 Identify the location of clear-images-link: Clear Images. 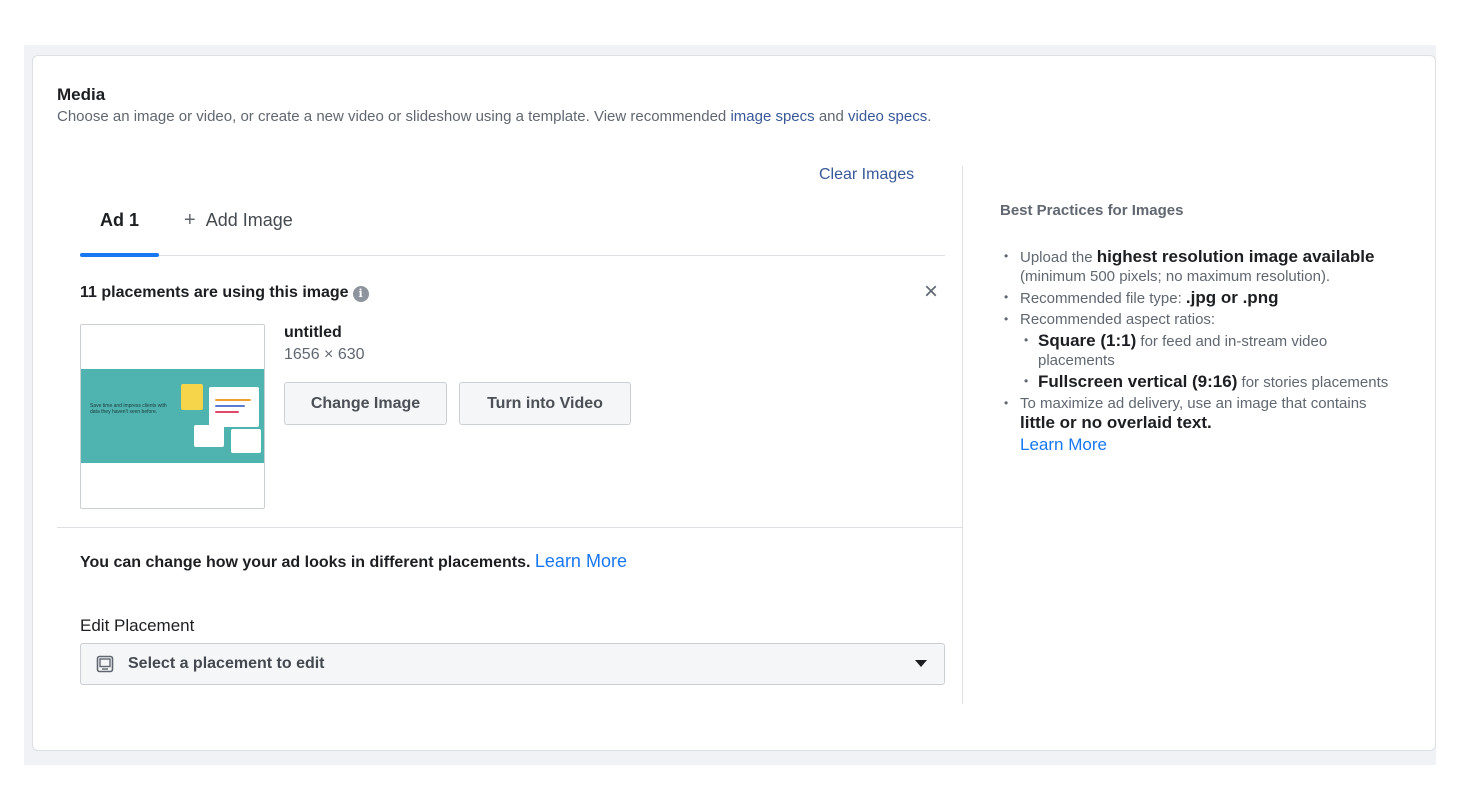
(866, 175).